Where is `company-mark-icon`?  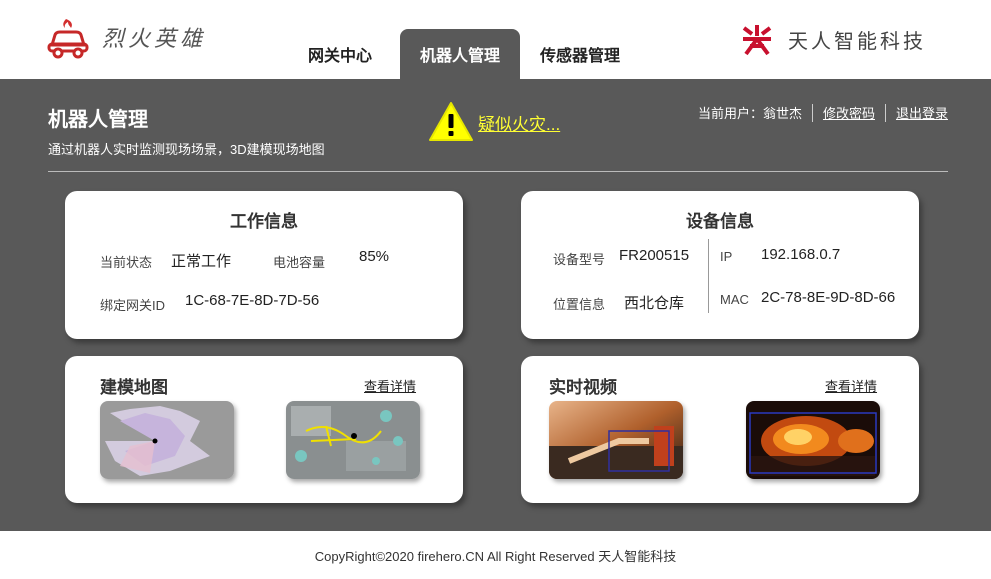 company-mark-icon is located at coordinates (757, 39).